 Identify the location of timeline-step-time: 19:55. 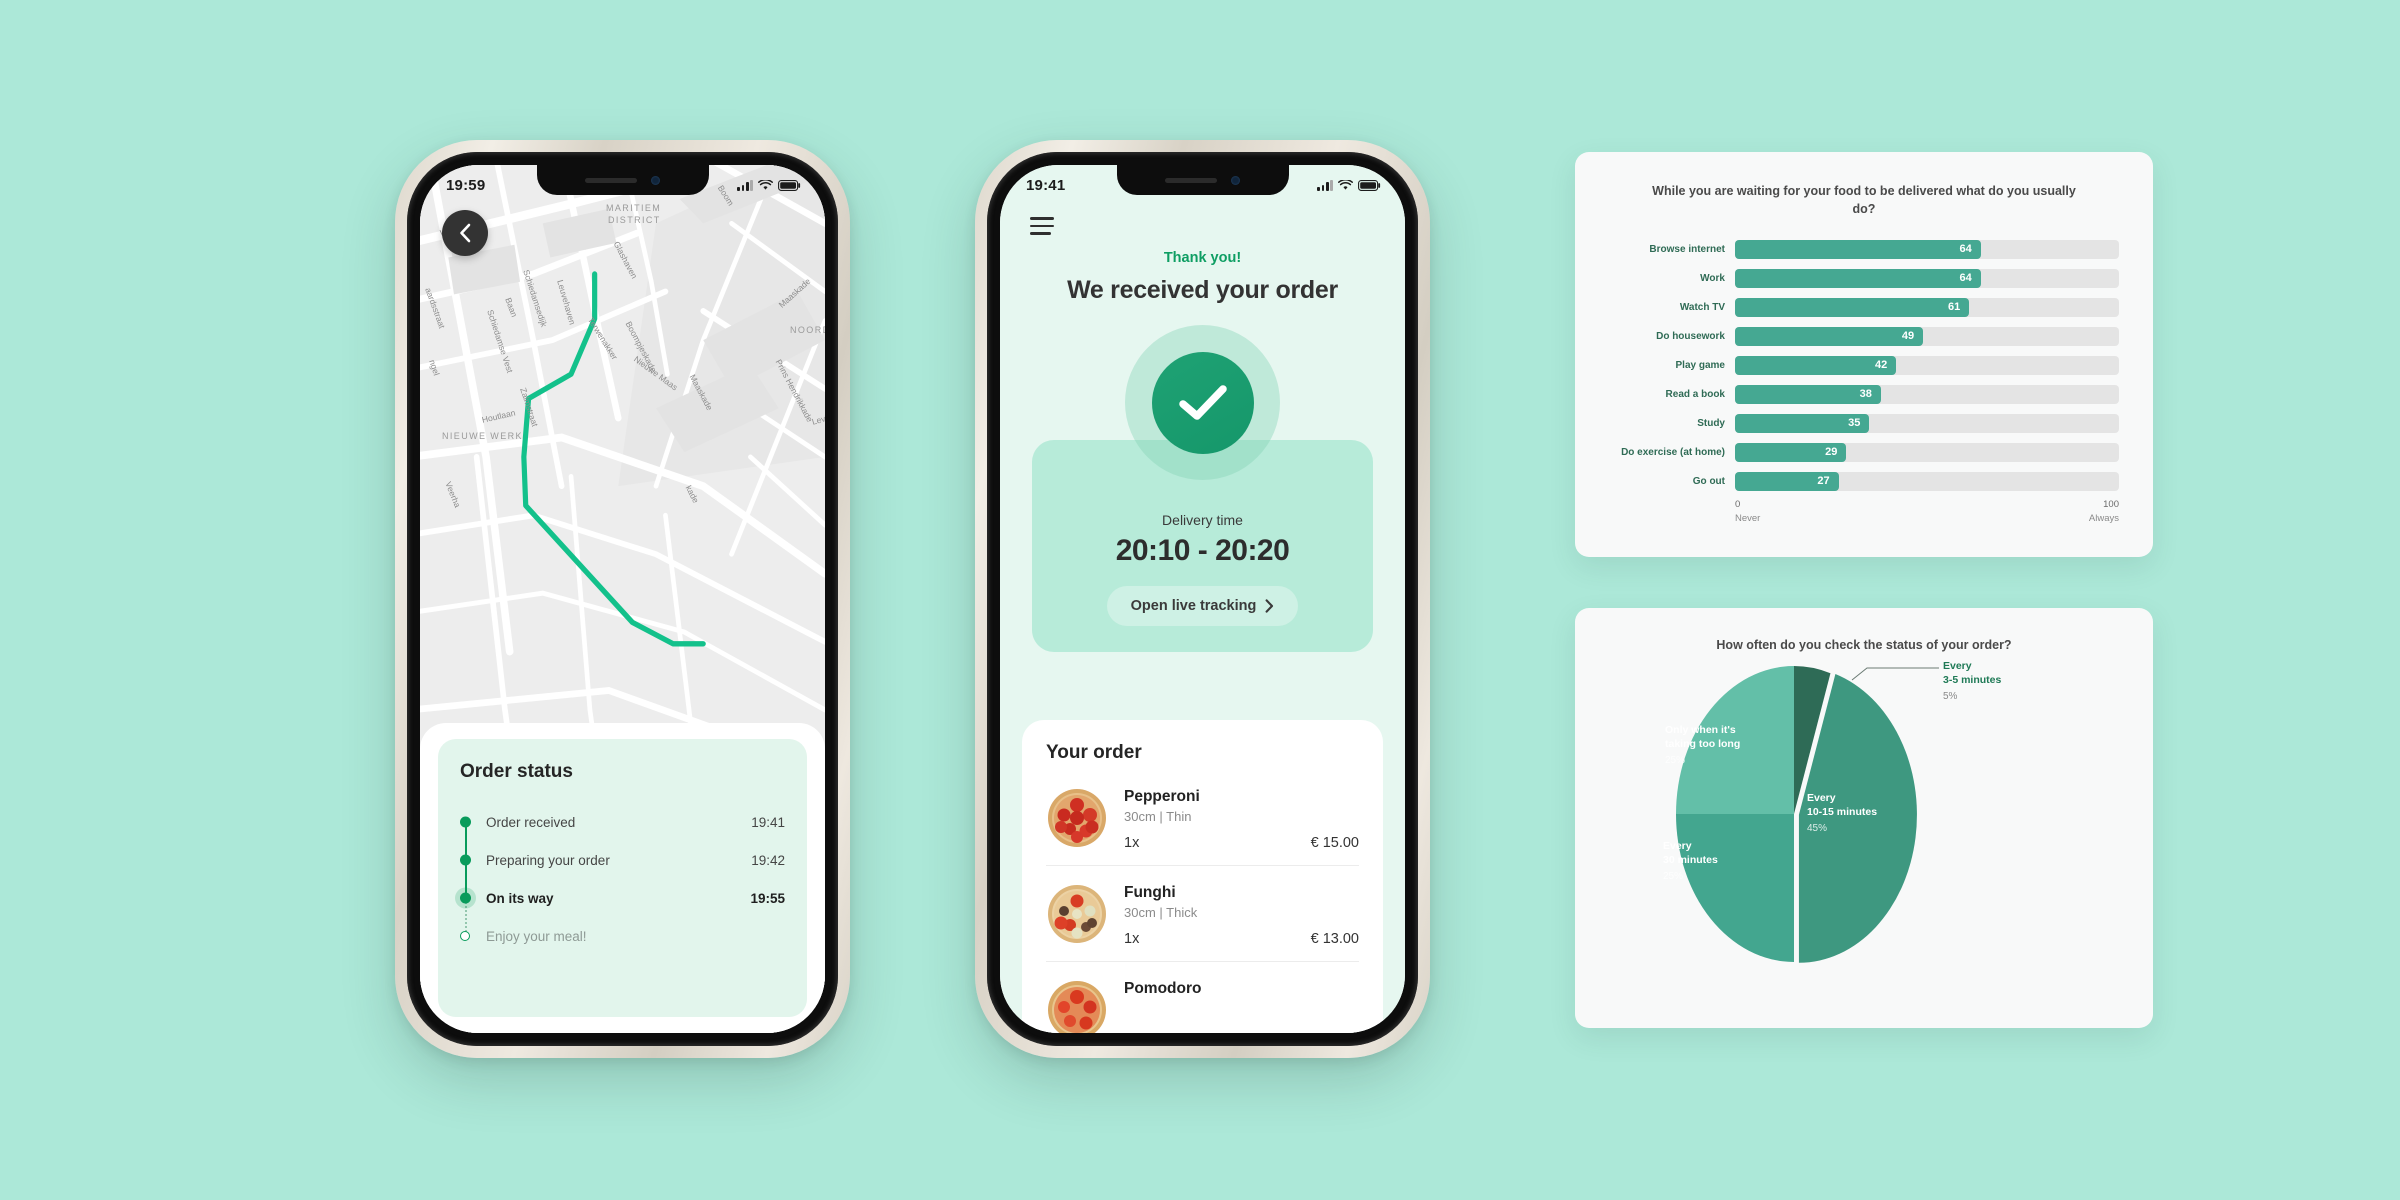
(767, 898).